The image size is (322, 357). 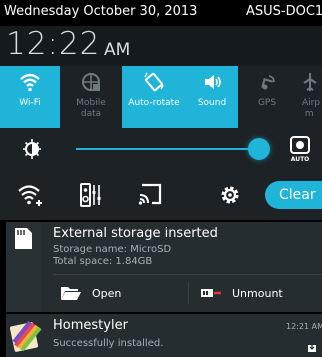 I want to click on notification-time: 12:21 AM, so click(x=304, y=326).